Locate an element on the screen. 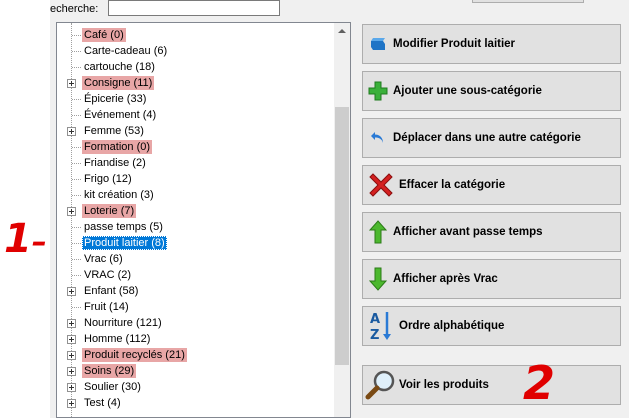  tree-node: Fruit (14) is located at coordinates (196, 307).